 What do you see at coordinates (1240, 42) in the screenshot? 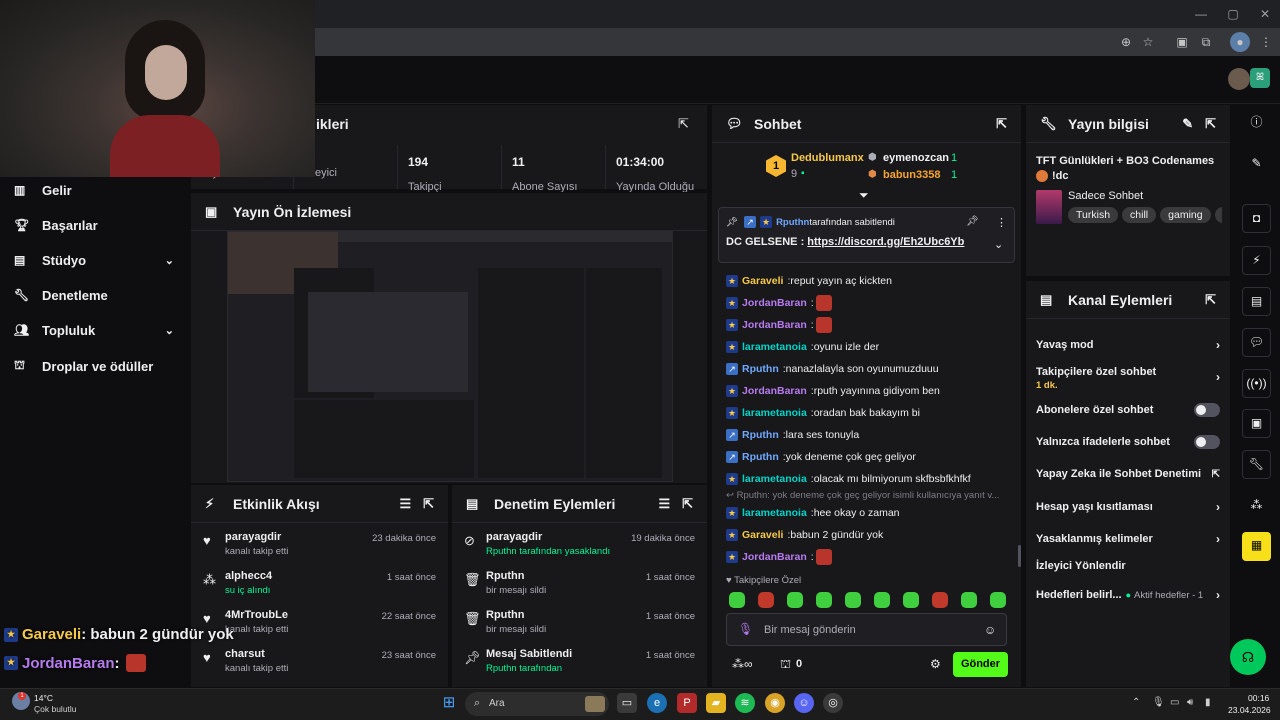
I see `profile-icon: ●` at bounding box center [1240, 42].